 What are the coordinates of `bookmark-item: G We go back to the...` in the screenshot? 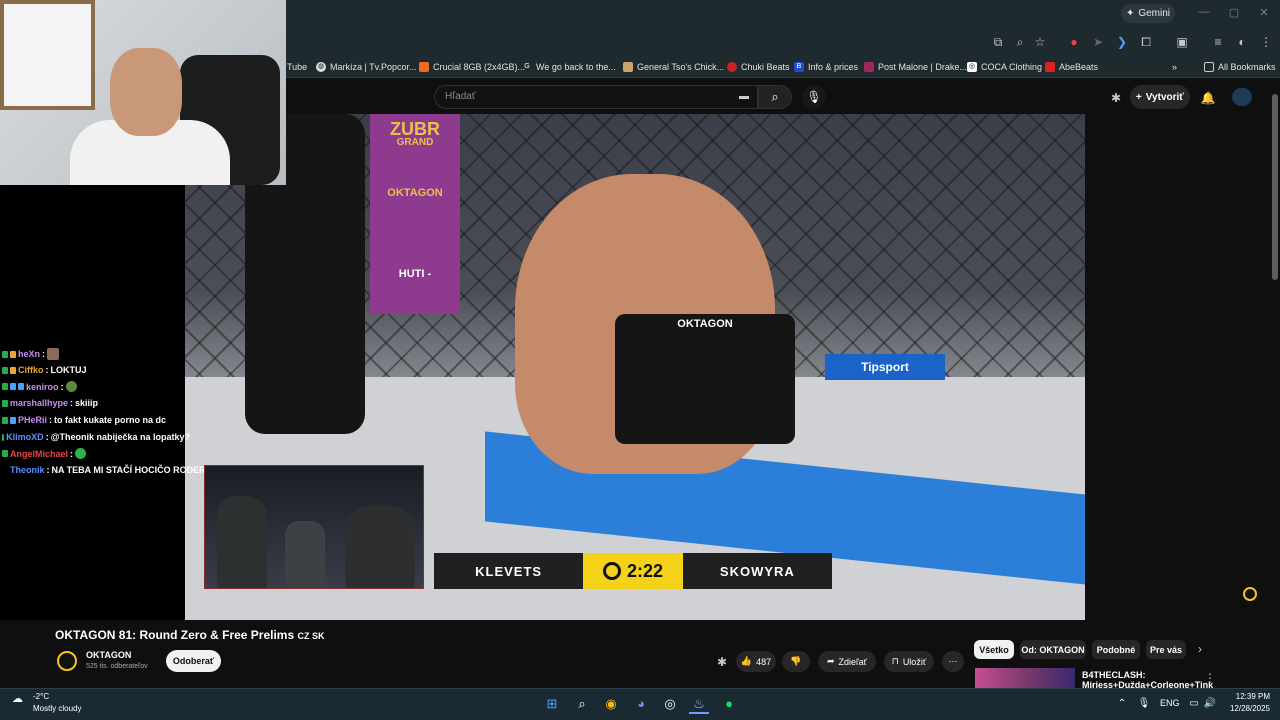 It's located at (569, 66).